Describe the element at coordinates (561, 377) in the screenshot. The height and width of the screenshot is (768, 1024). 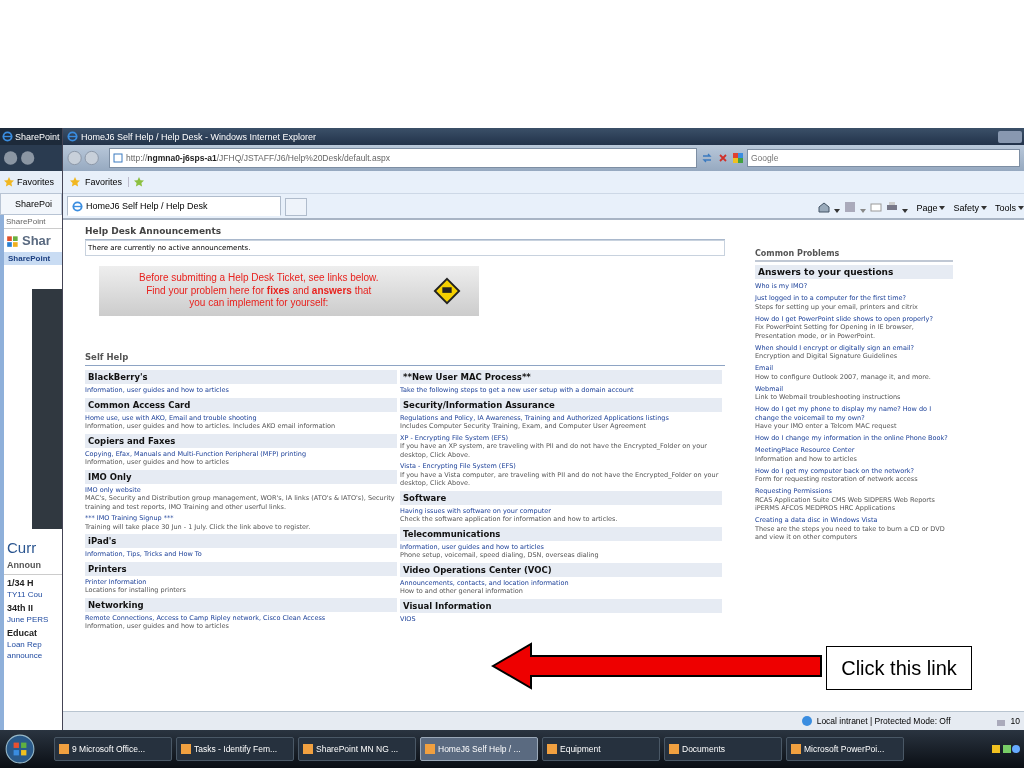
I see `category-header: **New User MAC Process**` at that location.